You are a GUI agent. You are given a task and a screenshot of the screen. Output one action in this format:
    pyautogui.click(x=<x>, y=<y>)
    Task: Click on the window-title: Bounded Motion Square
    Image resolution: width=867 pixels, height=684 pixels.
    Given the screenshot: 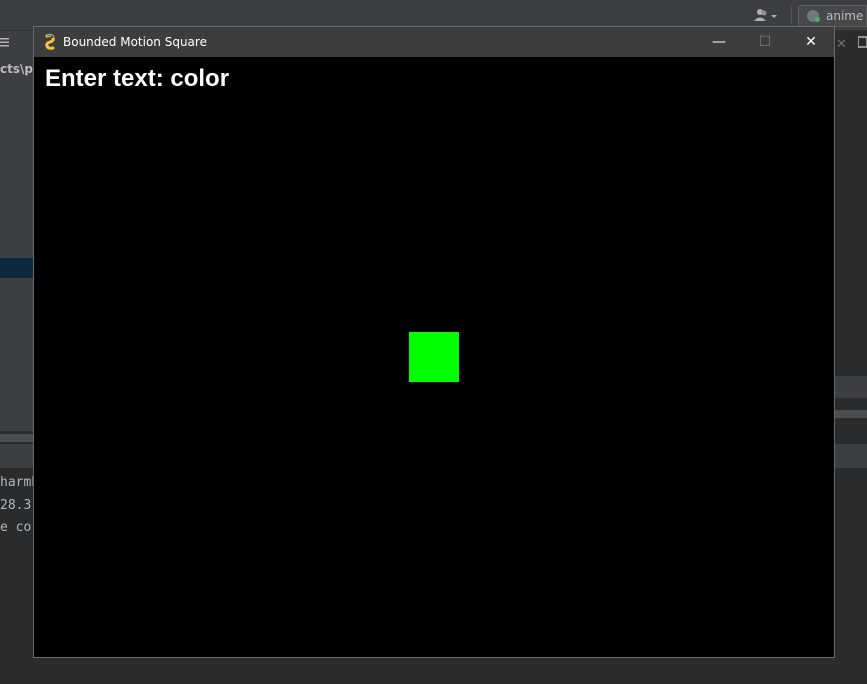 What is the action you would take?
    pyautogui.click(x=135, y=42)
    